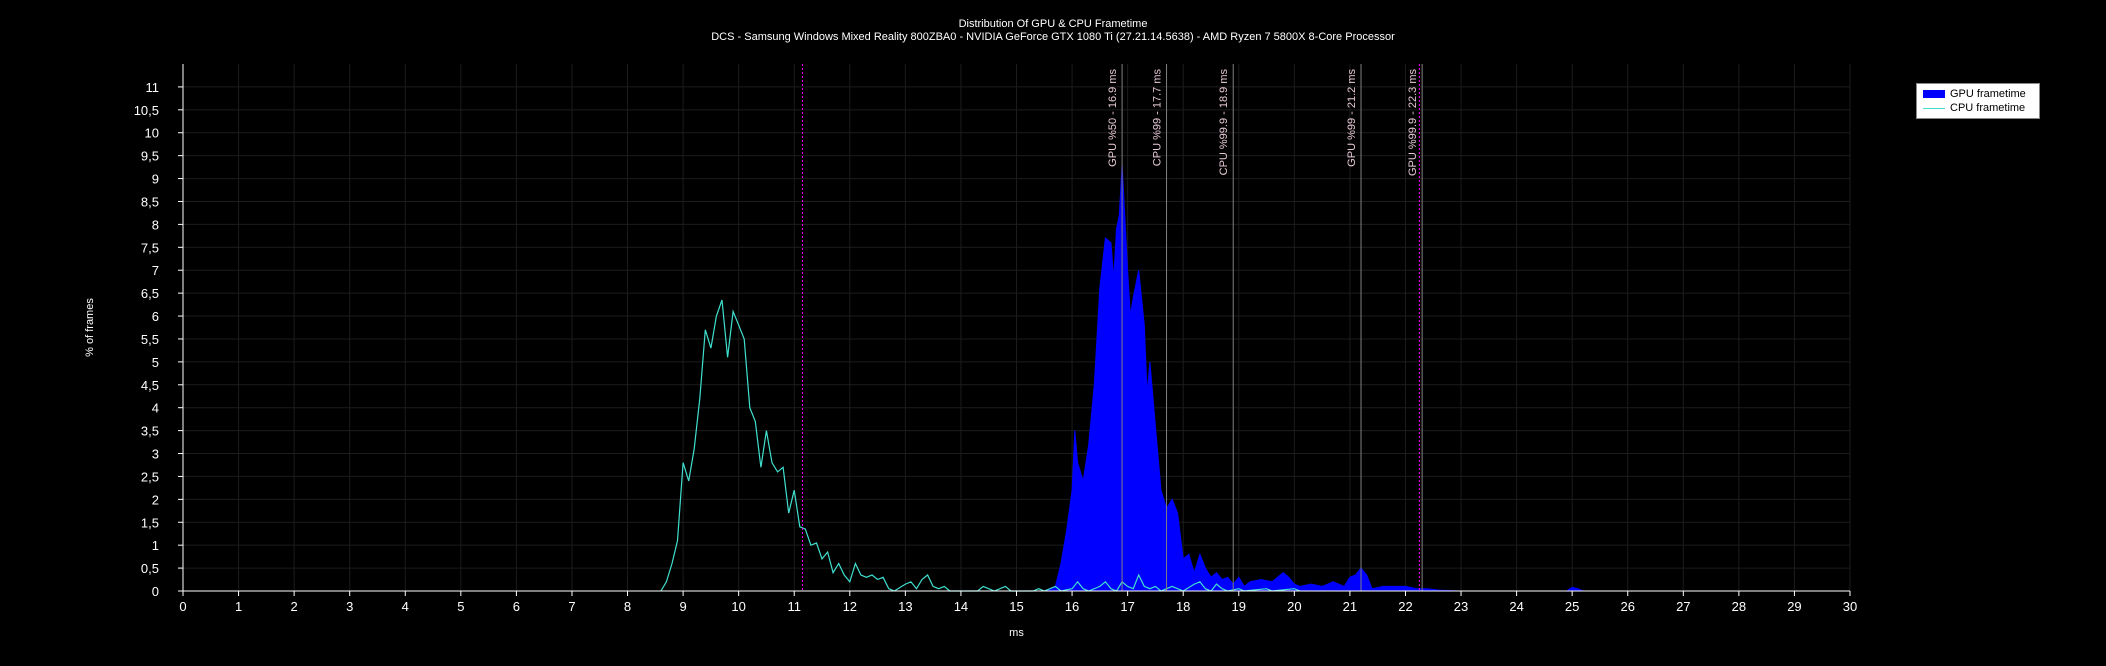 The width and height of the screenshot is (2106, 666). What do you see at coordinates (961, 606) in the screenshot?
I see `x-tick-label: 14` at bounding box center [961, 606].